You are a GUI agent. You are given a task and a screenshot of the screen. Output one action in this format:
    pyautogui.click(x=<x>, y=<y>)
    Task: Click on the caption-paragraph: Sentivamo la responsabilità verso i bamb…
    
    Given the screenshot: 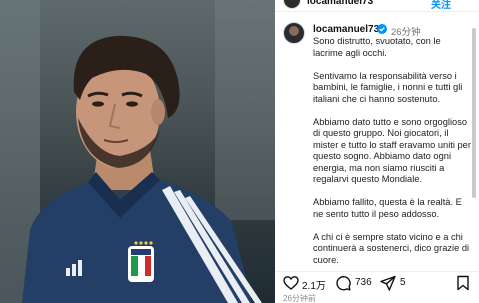 What is the action you would take?
    pyautogui.click(x=388, y=87)
    